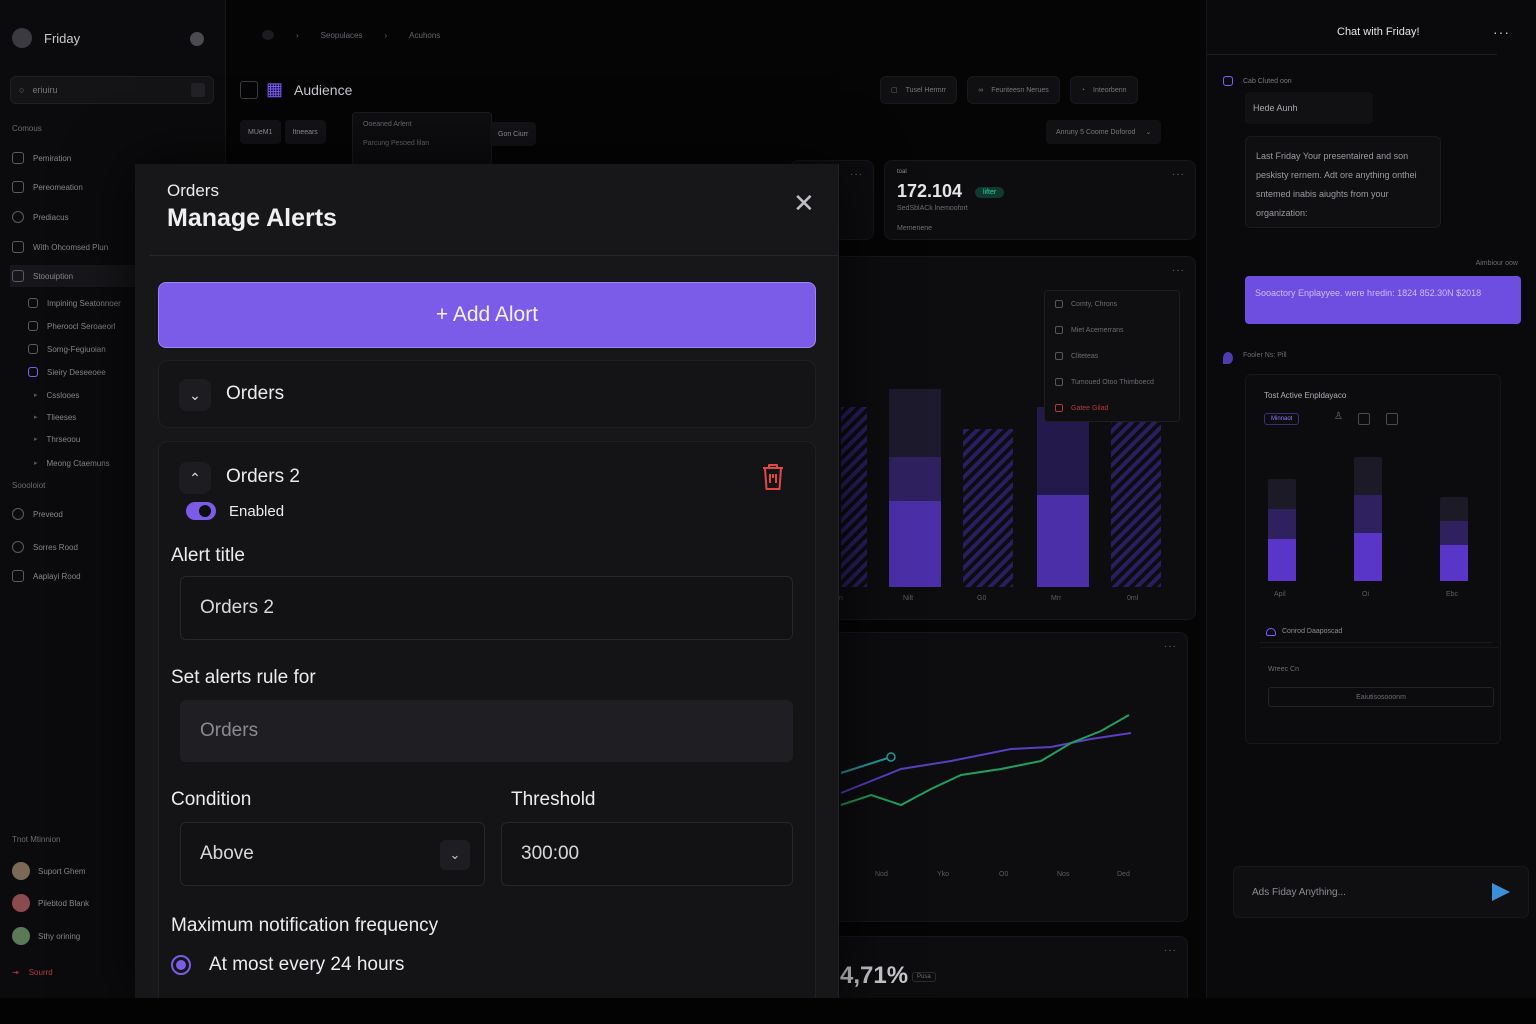  I want to click on axis-tick-label: Yko, so click(943, 874).